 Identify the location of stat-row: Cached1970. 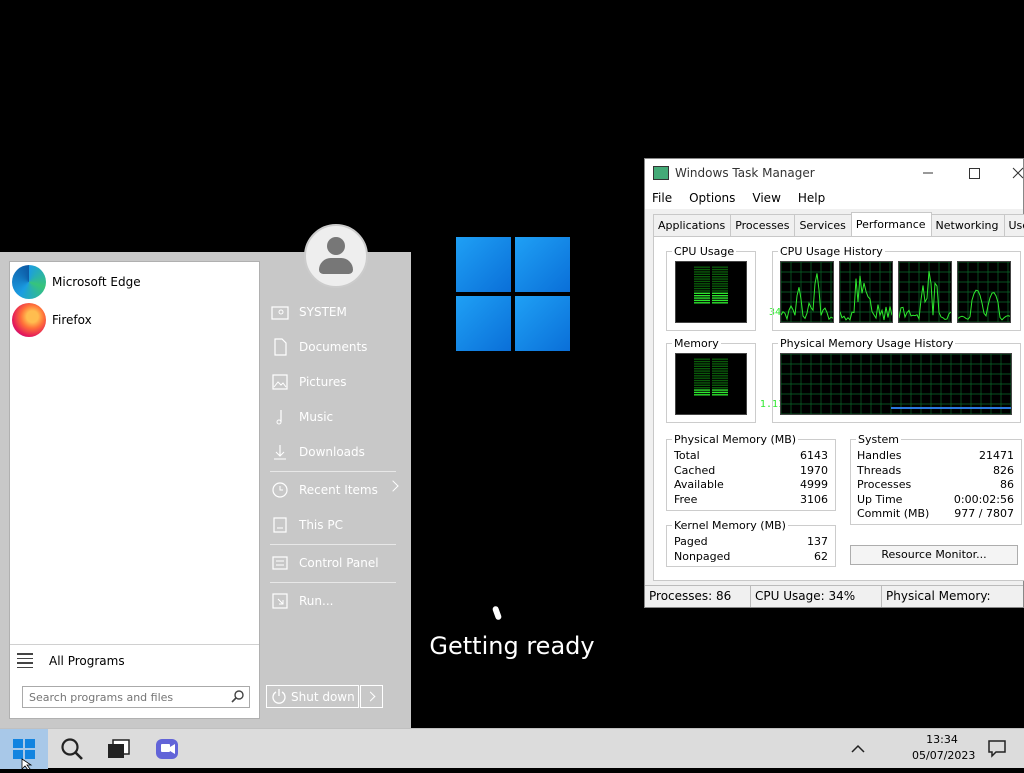
(751, 470).